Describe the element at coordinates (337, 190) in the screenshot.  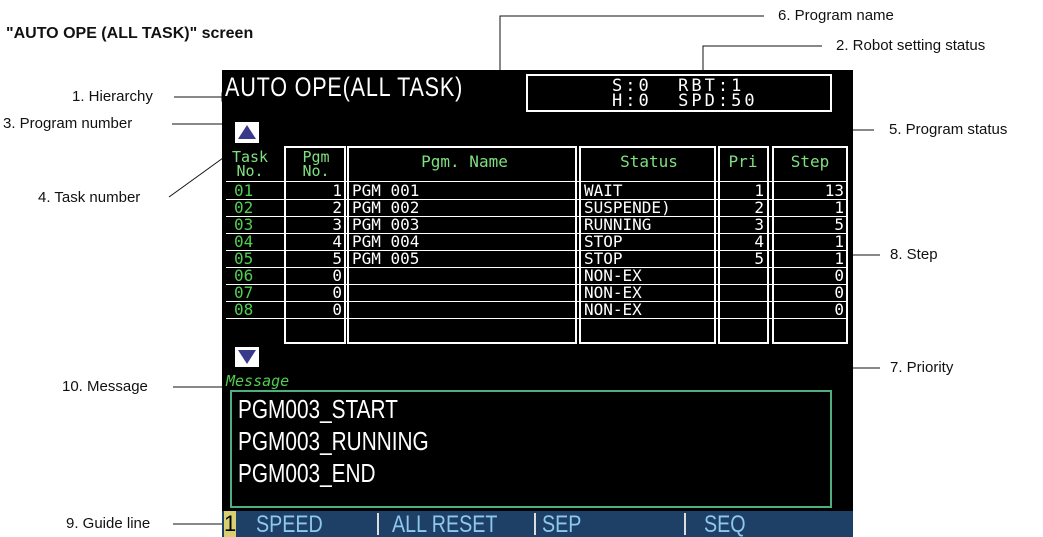
I see `program-number-cell: 1` at that location.